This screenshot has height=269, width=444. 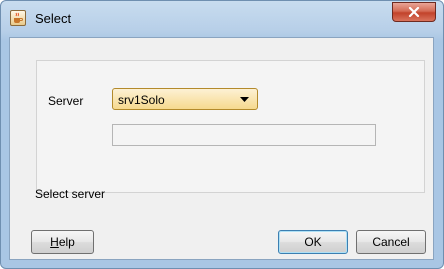 I want to click on server-detail-field, so click(x=244, y=135).